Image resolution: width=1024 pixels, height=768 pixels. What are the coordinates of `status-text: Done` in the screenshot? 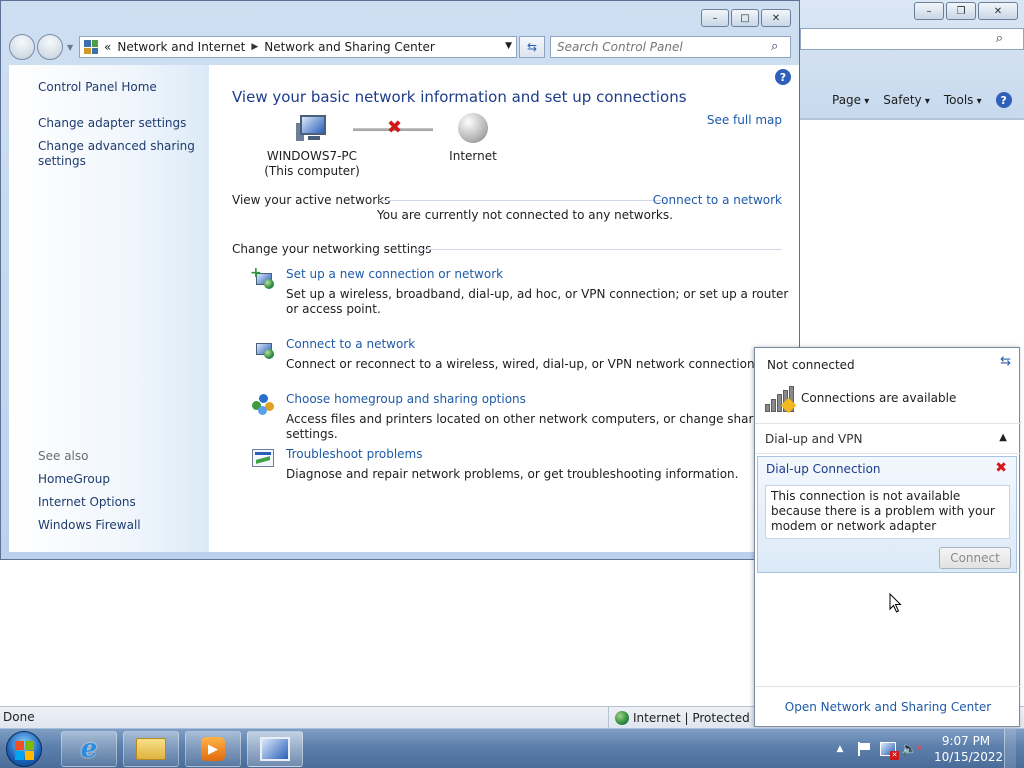 It's located at (19, 717).